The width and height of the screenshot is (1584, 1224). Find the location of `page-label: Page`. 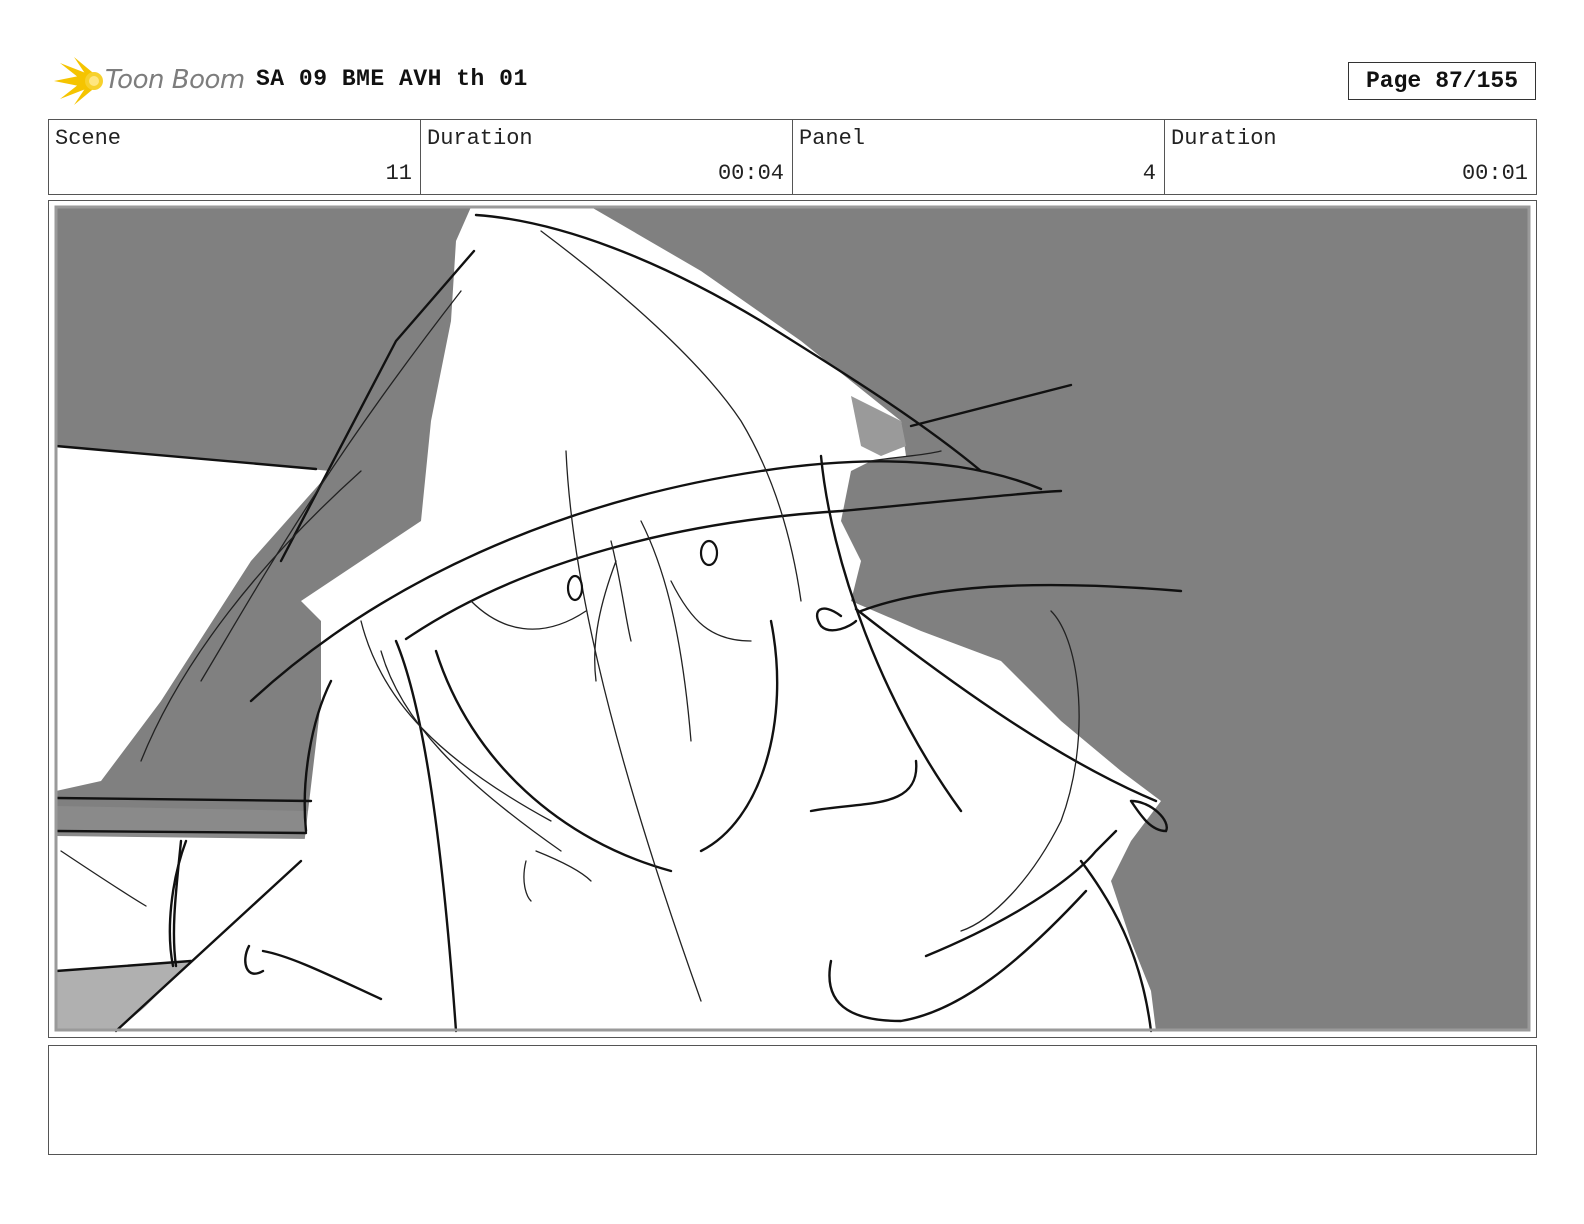

page-label: Page is located at coordinates (1393, 81).